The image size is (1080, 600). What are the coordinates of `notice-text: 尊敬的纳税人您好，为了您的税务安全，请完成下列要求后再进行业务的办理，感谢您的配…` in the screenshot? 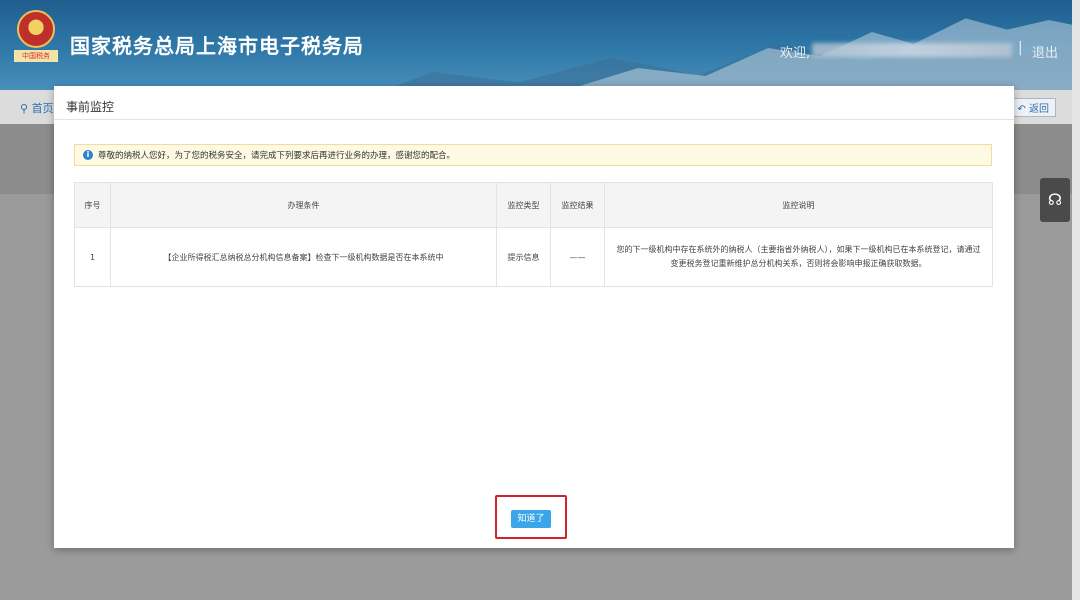 It's located at (277, 156).